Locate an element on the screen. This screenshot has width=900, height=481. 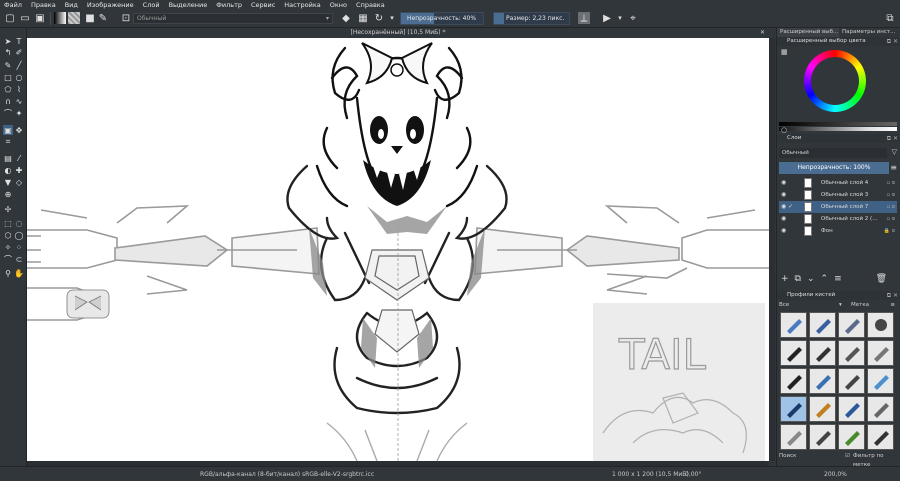
layer-blend-select: Обычный is located at coordinates (833, 153).